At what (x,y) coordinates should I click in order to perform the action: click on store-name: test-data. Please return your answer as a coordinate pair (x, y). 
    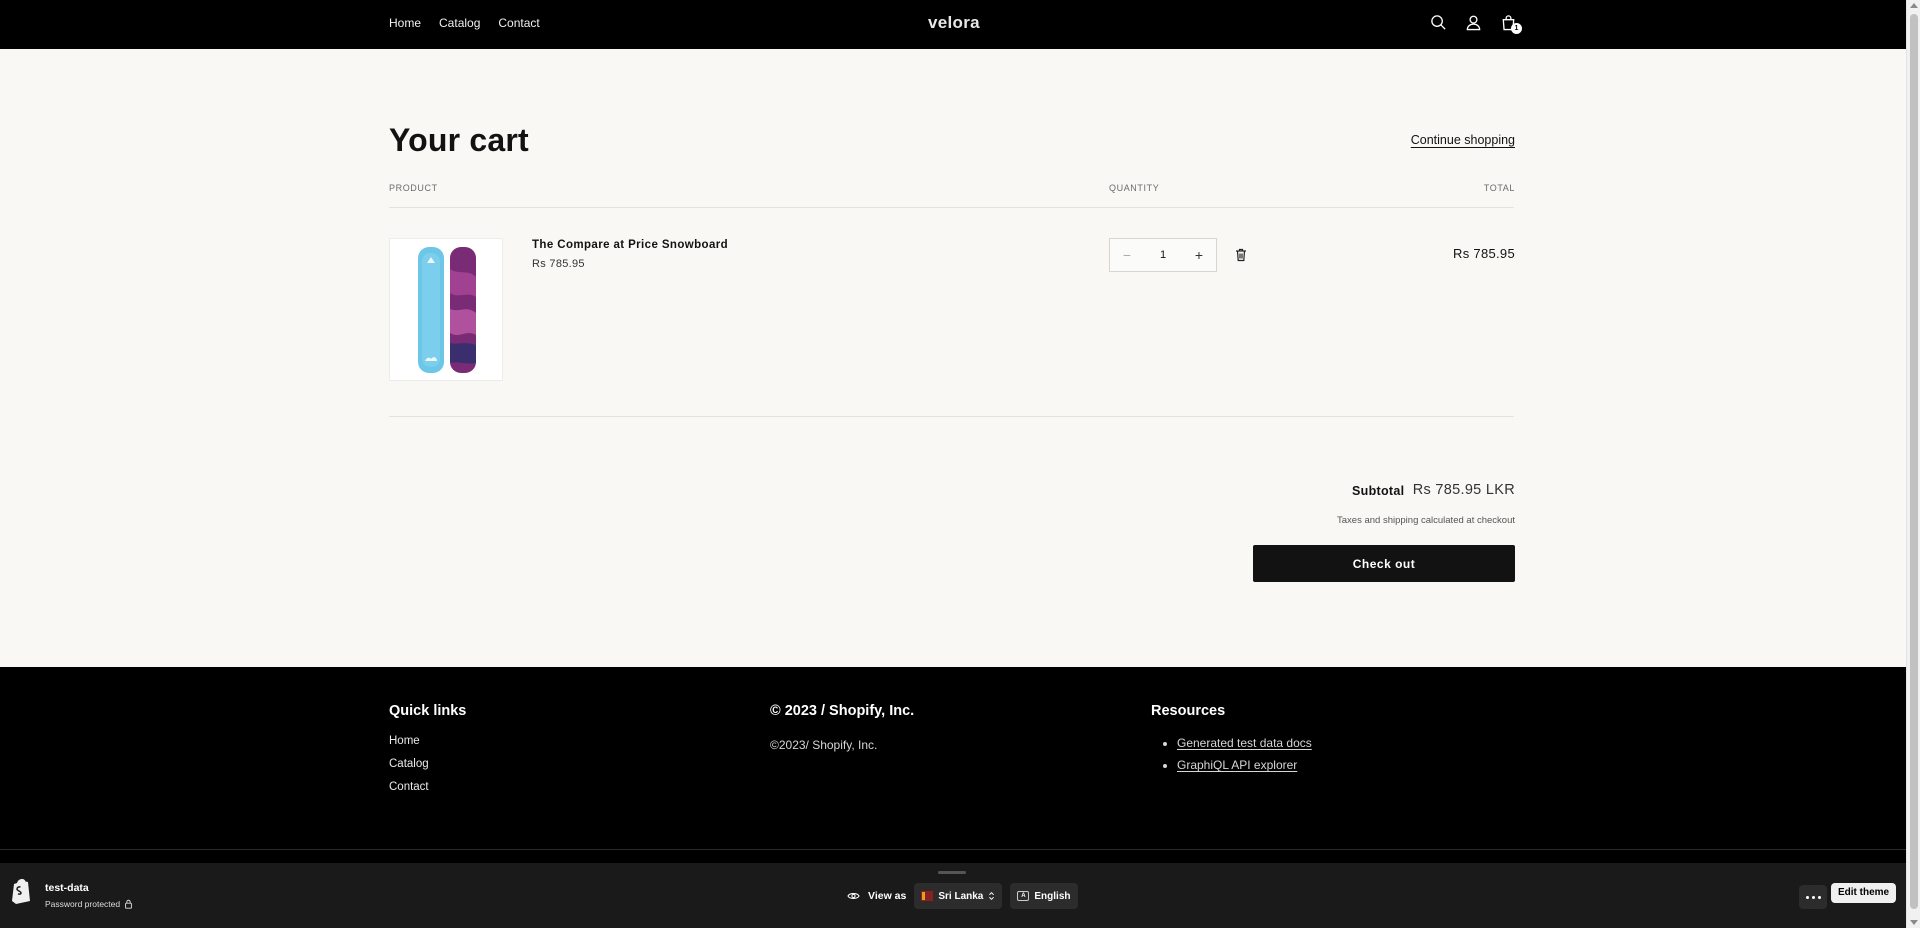
    Looking at the image, I should click on (67, 888).